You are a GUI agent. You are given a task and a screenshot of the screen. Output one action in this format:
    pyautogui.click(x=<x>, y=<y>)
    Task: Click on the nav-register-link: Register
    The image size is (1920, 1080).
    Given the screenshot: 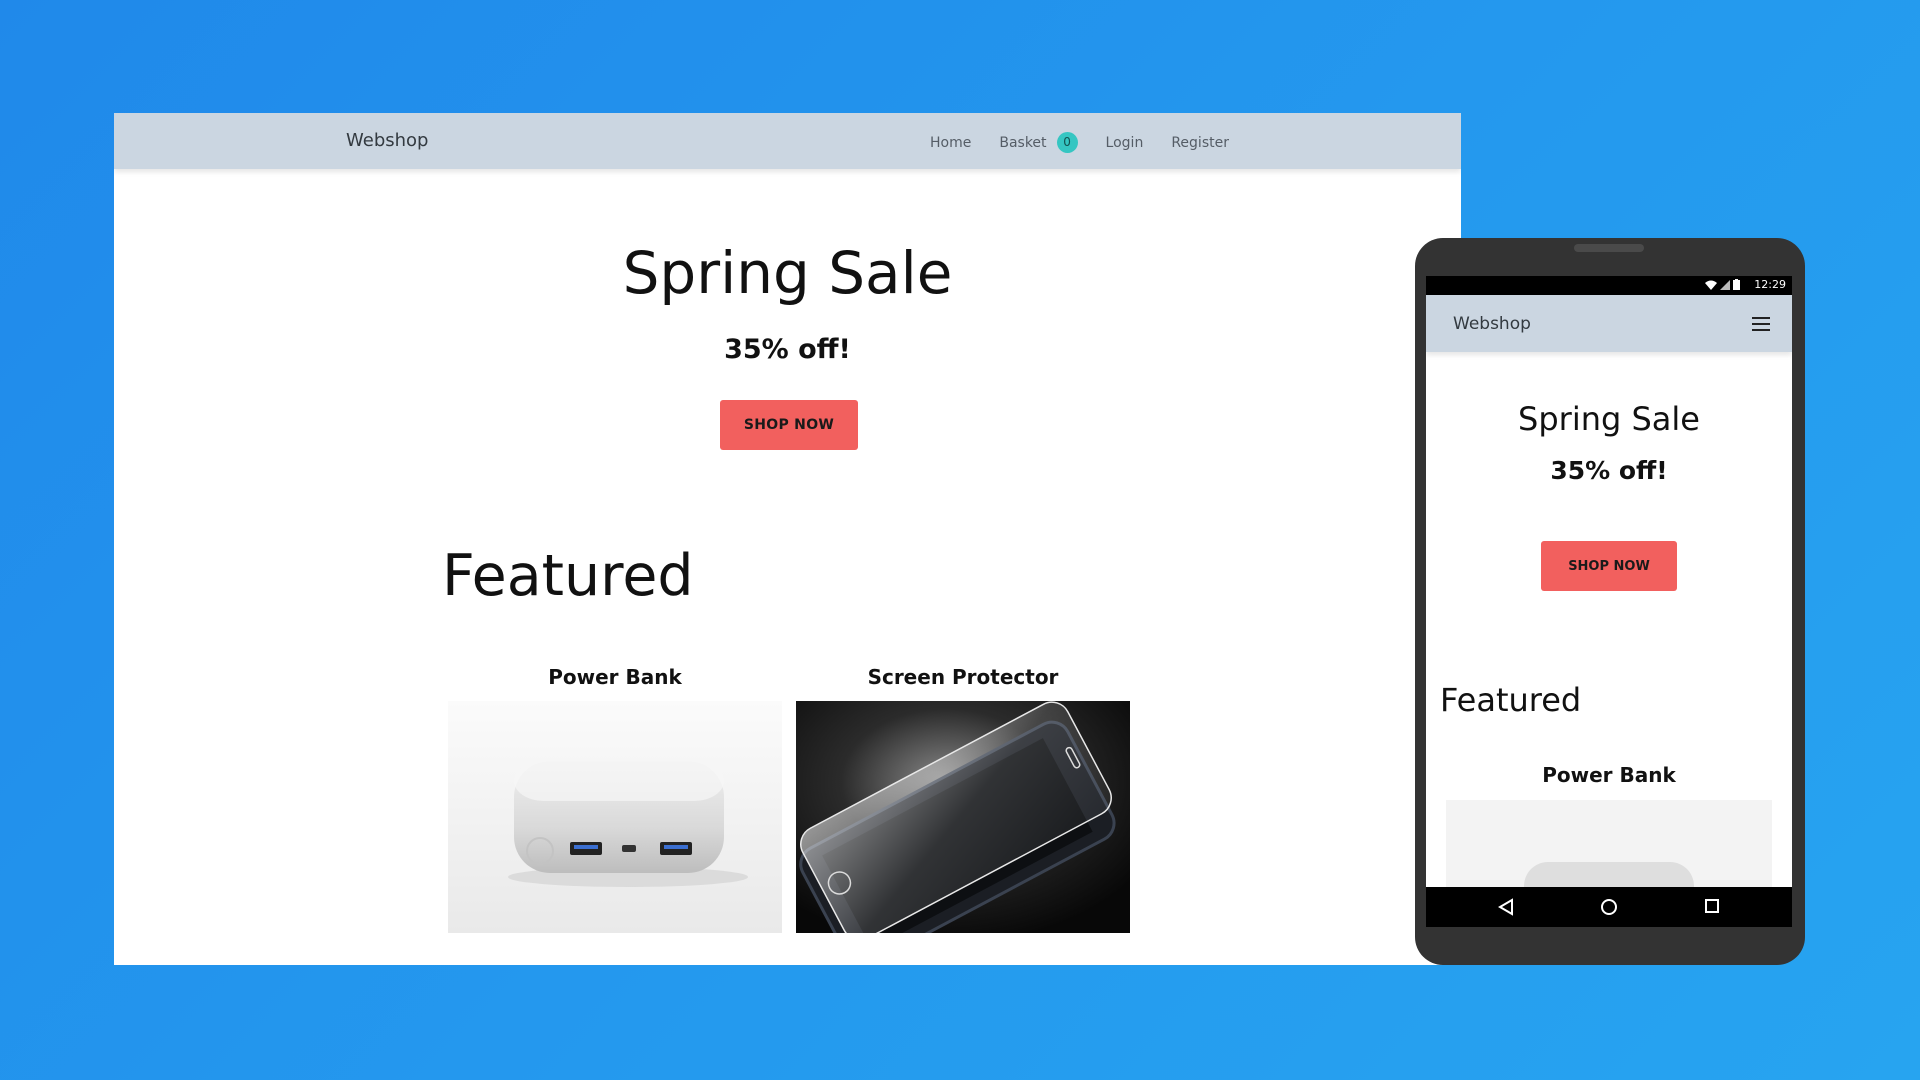 What is the action you would take?
    pyautogui.click(x=1200, y=143)
    